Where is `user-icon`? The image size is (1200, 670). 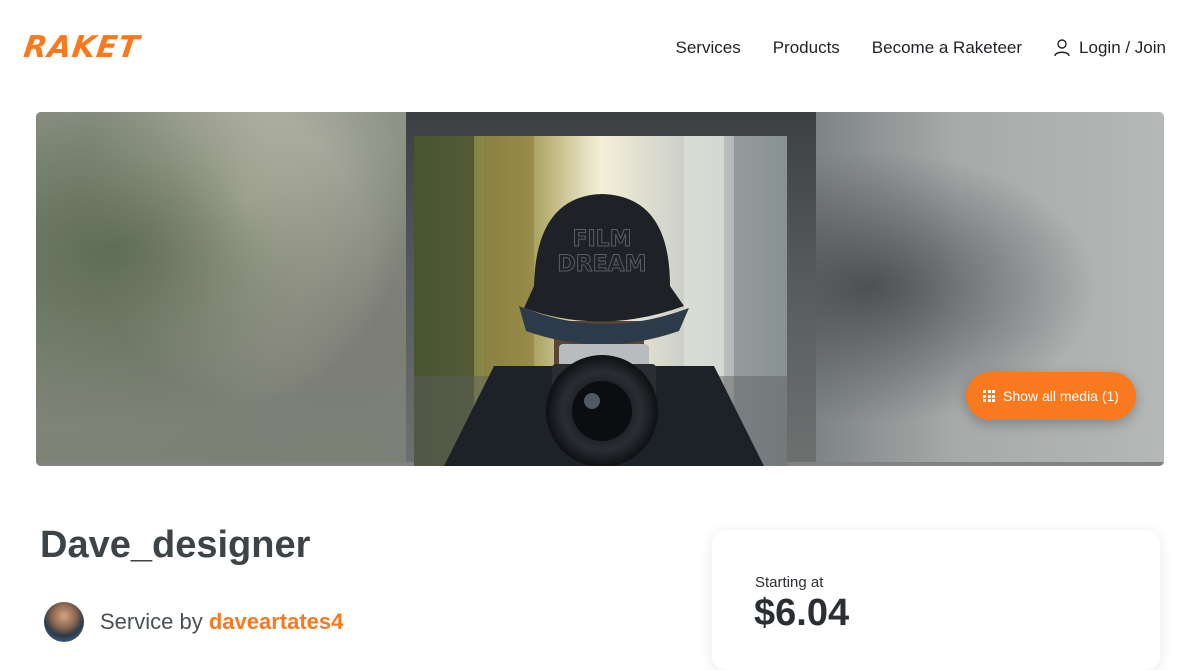 user-icon is located at coordinates (1062, 48).